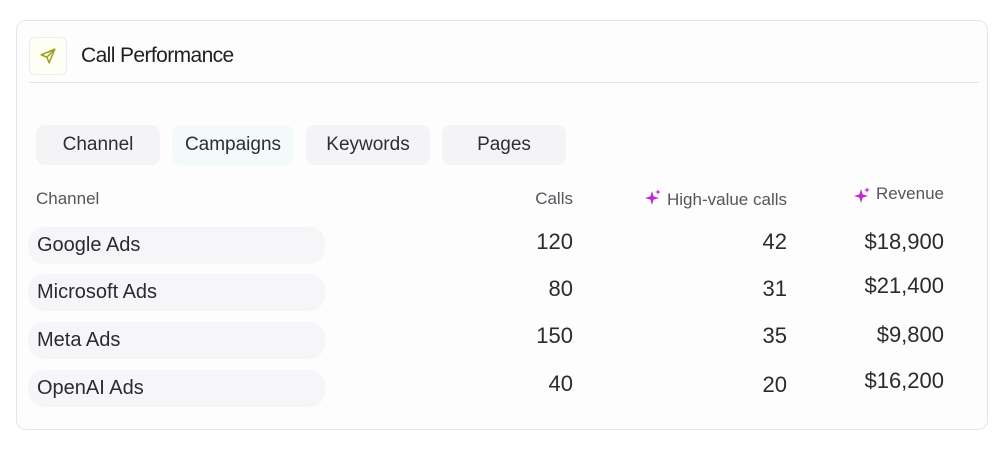 The image size is (1000, 450). What do you see at coordinates (727, 199) in the screenshot?
I see `column-header-high-value-label: High-value calls` at bounding box center [727, 199].